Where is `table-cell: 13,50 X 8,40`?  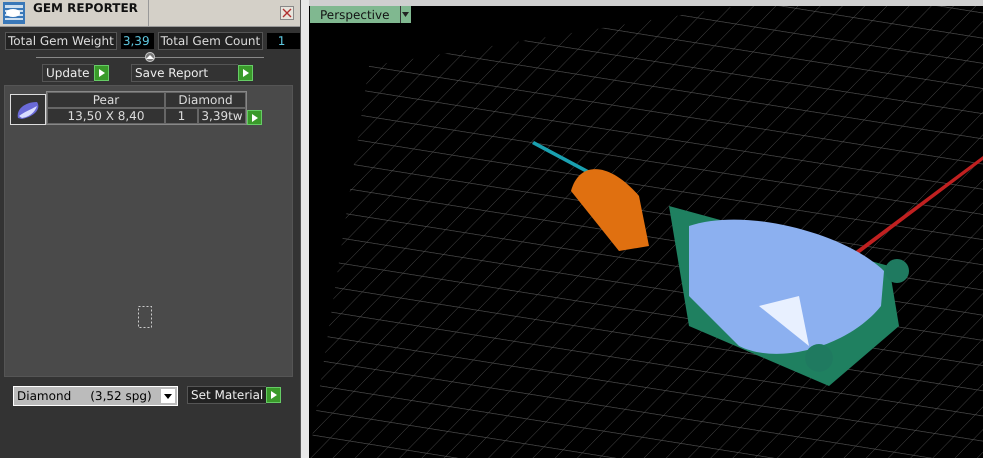
table-cell: 13,50 X 8,40 is located at coordinates (106, 116).